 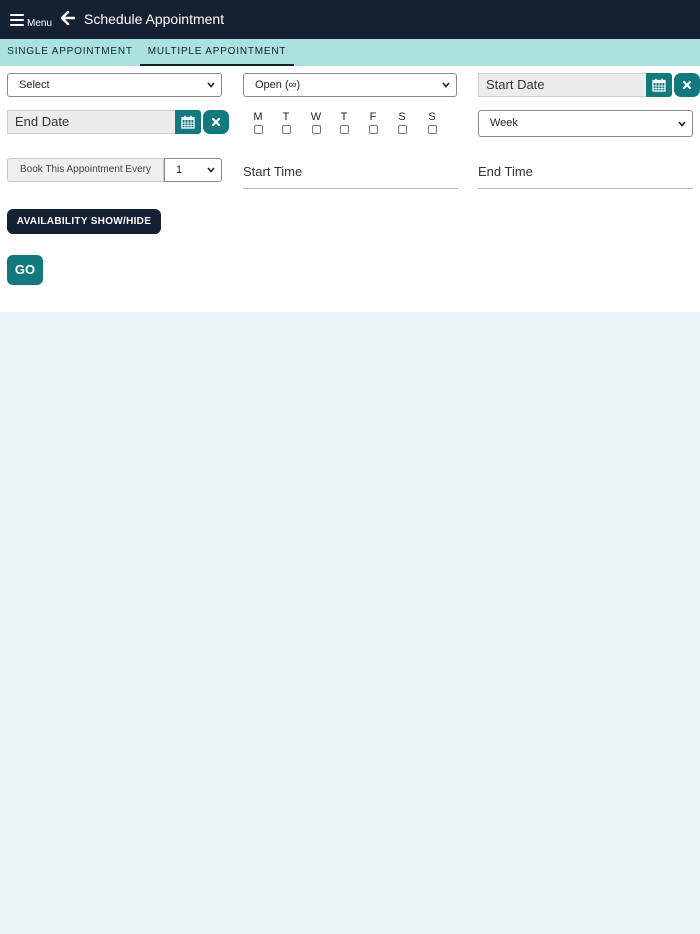 I want to click on weekday-saturday: S, so click(x=402, y=122).